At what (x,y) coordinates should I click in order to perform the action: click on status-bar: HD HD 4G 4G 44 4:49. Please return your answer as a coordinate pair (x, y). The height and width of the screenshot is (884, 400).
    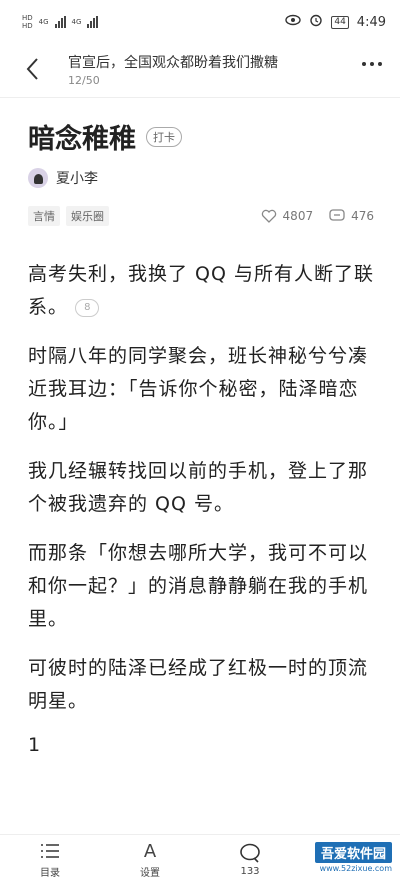
    Looking at the image, I should click on (200, 22).